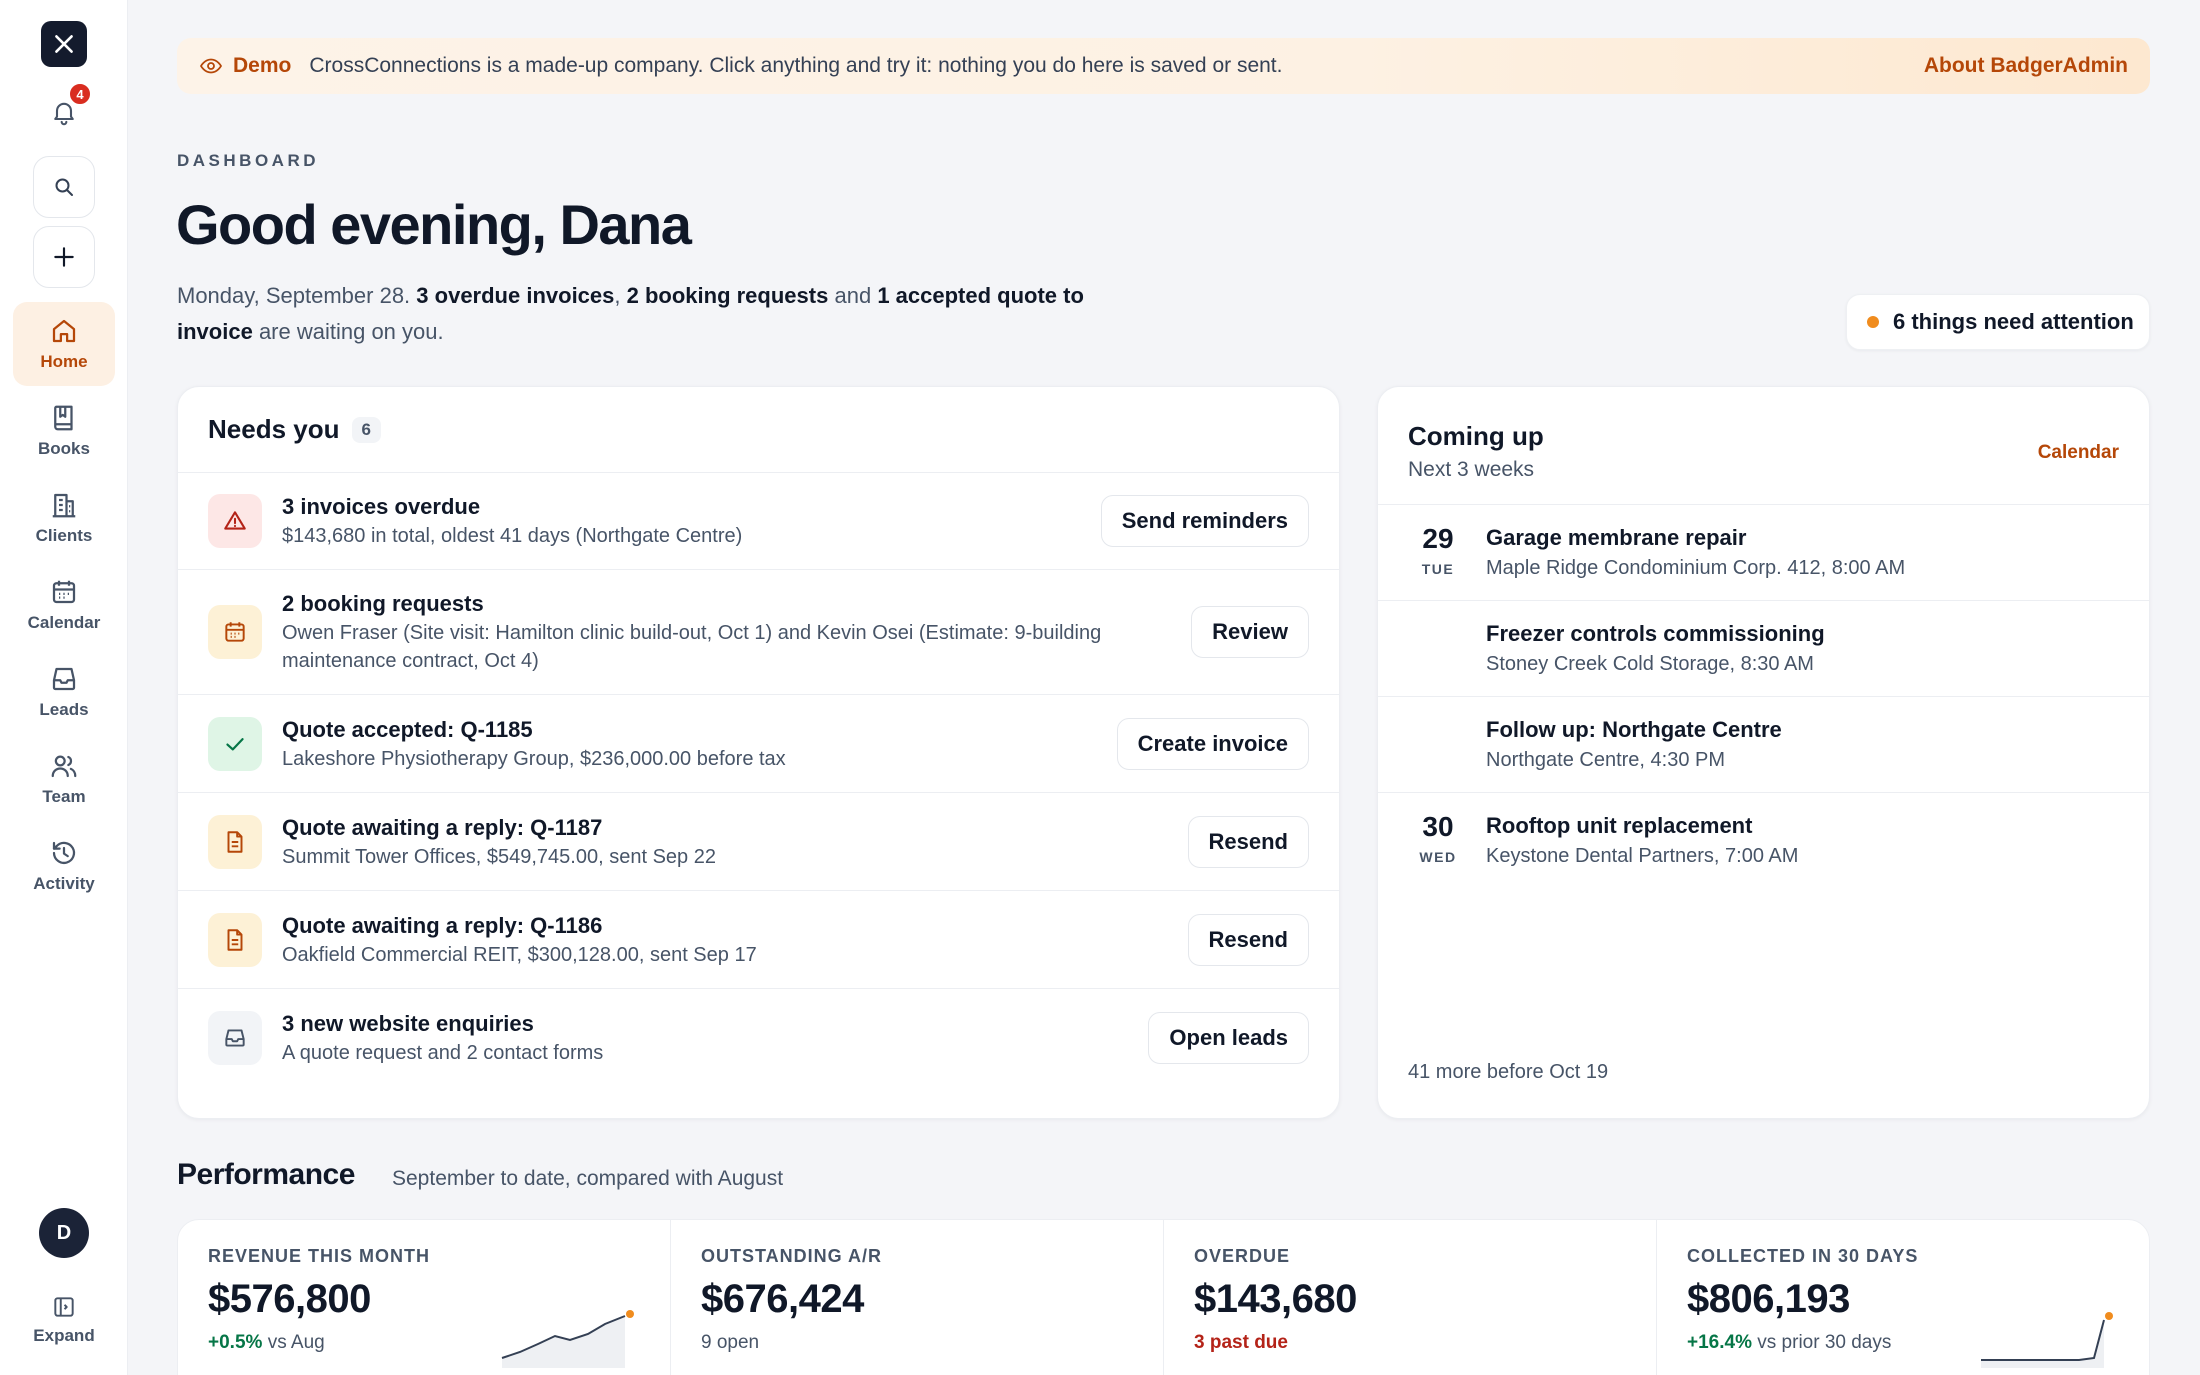 The image size is (2200, 1375). Describe the element at coordinates (1655, 633) in the screenshot. I see `event-title: Freezer controls commissioning` at that location.